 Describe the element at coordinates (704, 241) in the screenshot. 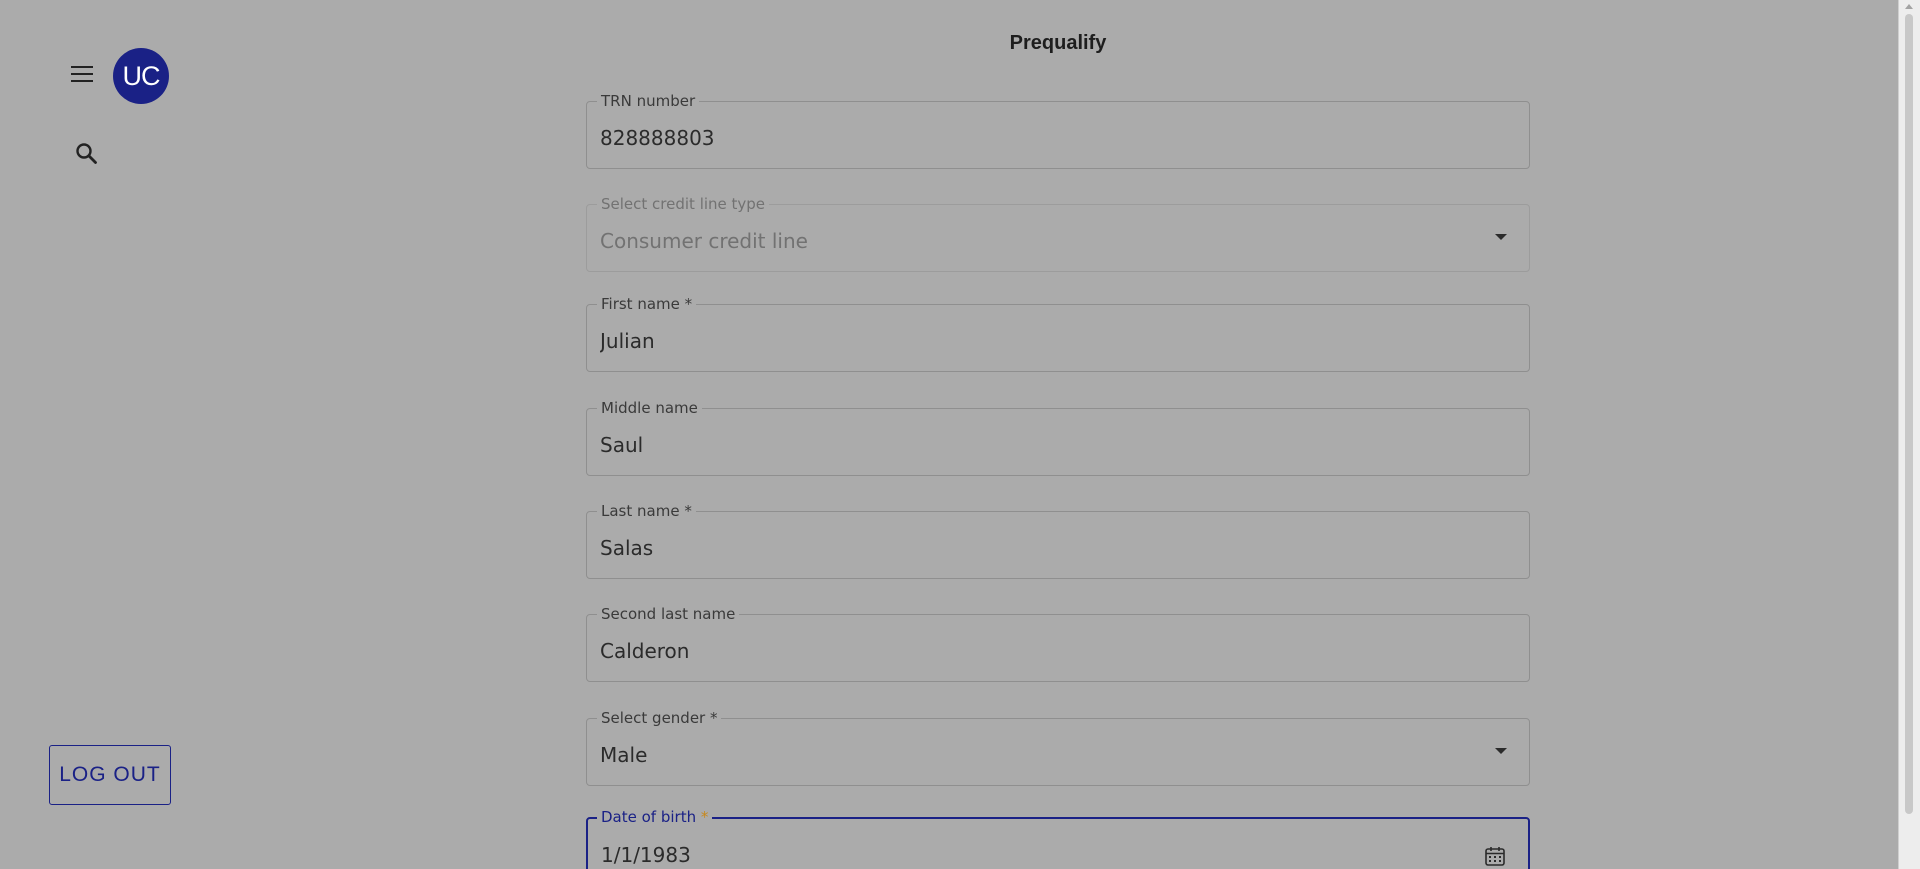

I see `credit-line-value: Consumer credit line` at that location.